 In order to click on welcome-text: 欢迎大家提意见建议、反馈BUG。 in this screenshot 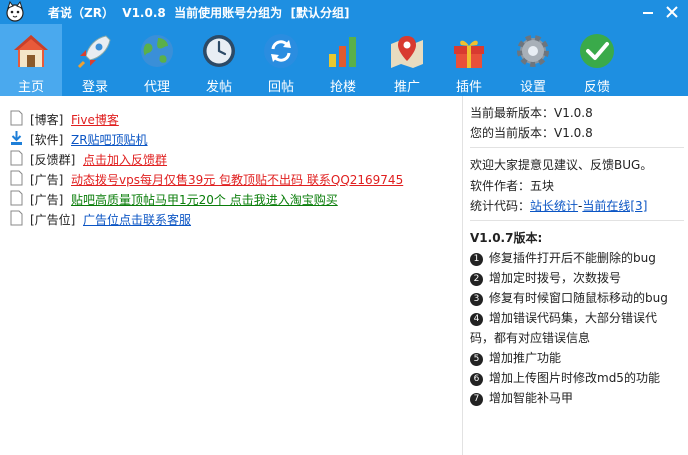, I will do `click(561, 165)`.